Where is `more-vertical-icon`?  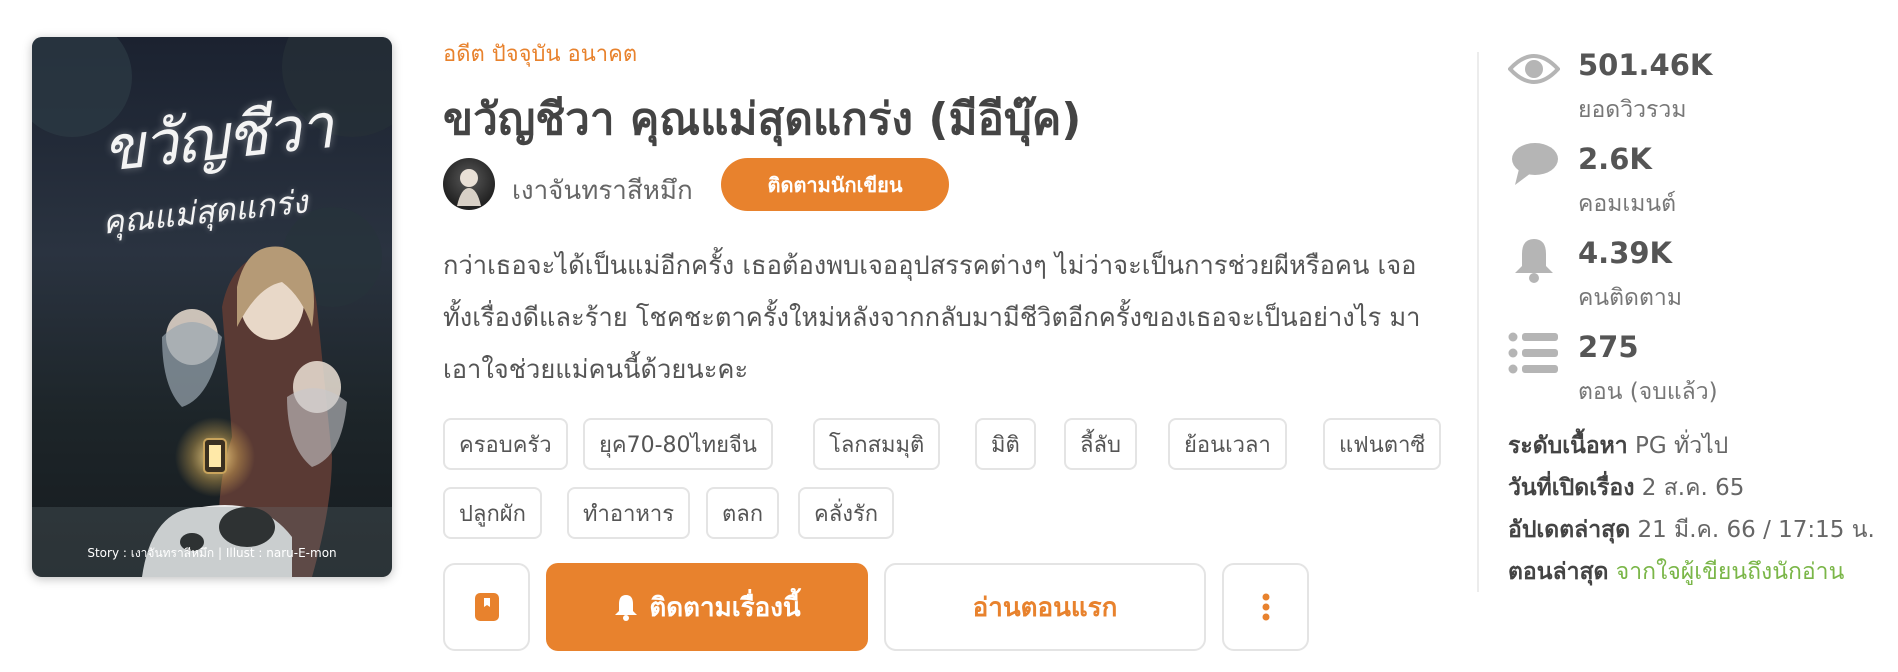 more-vertical-icon is located at coordinates (1265, 607).